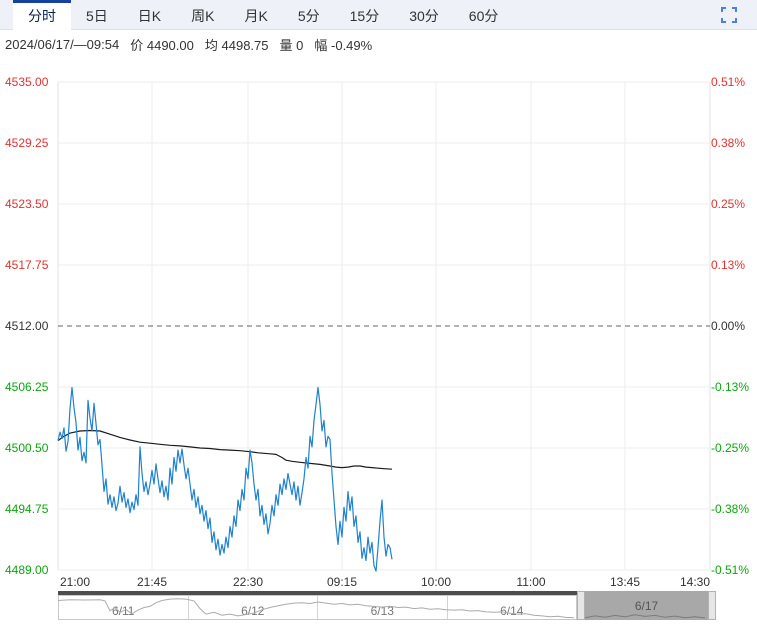 Image resolution: width=757 pixels, height=631 pixels. Describe the element at coordinates (149, 14) in the screenshot. I see `tab-daily-k: 日K` at that location.